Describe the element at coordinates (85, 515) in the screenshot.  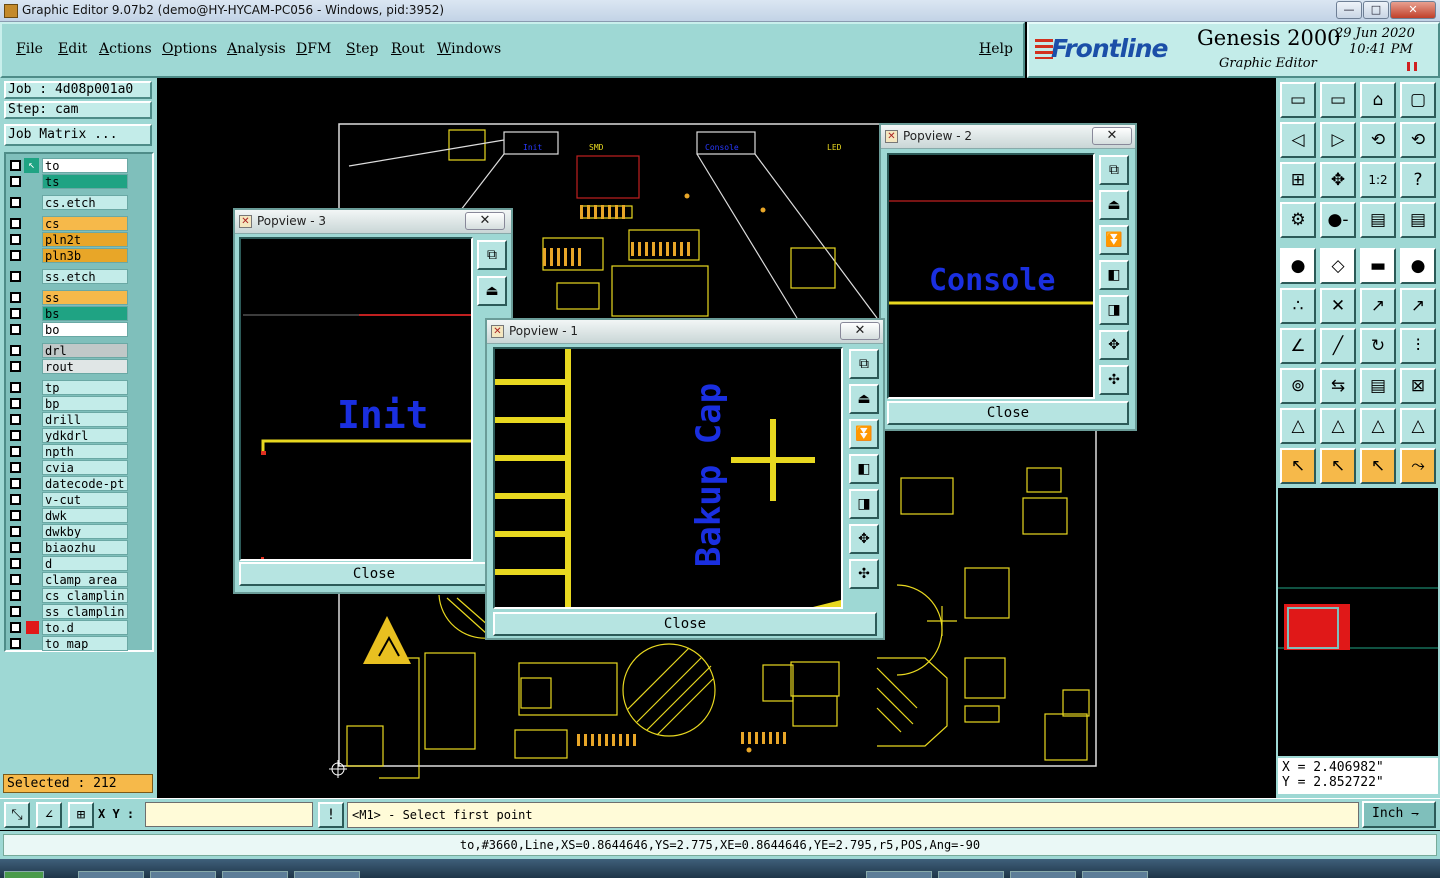
I see `layer-name: dwk` at that location.